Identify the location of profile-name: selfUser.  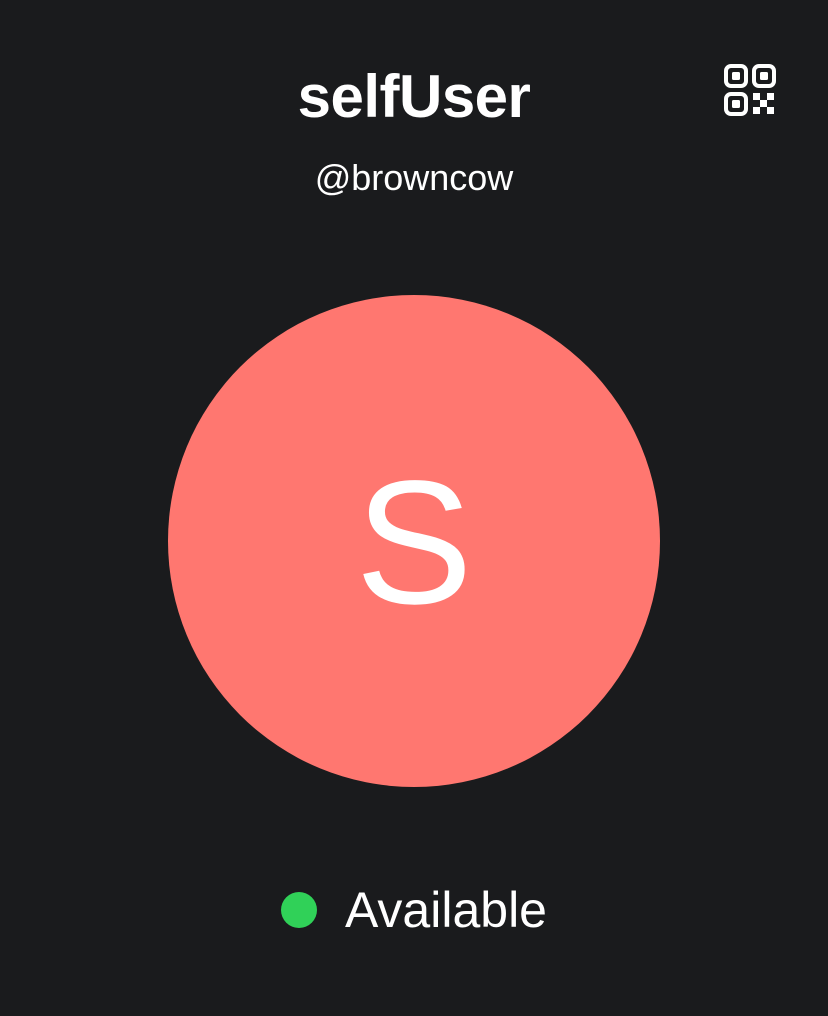
(414, 96).